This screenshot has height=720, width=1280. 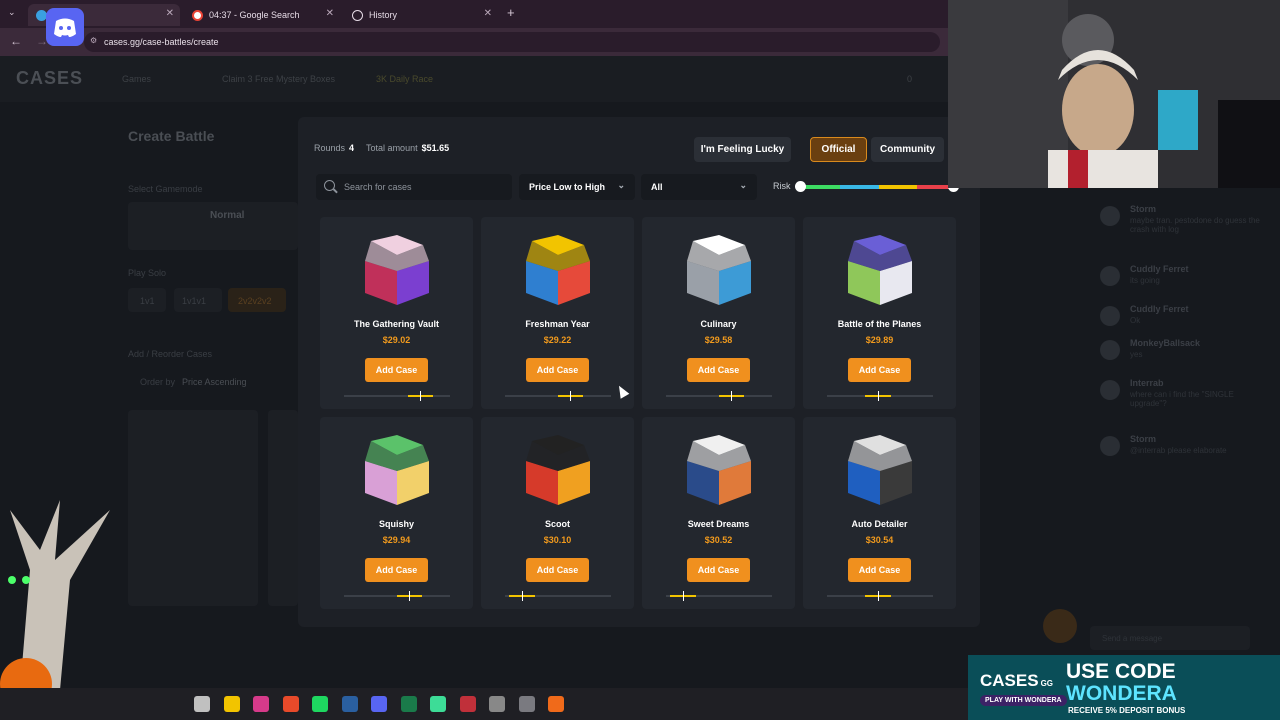 I want to click on nav-games: Games, so click(x=136, y=79).